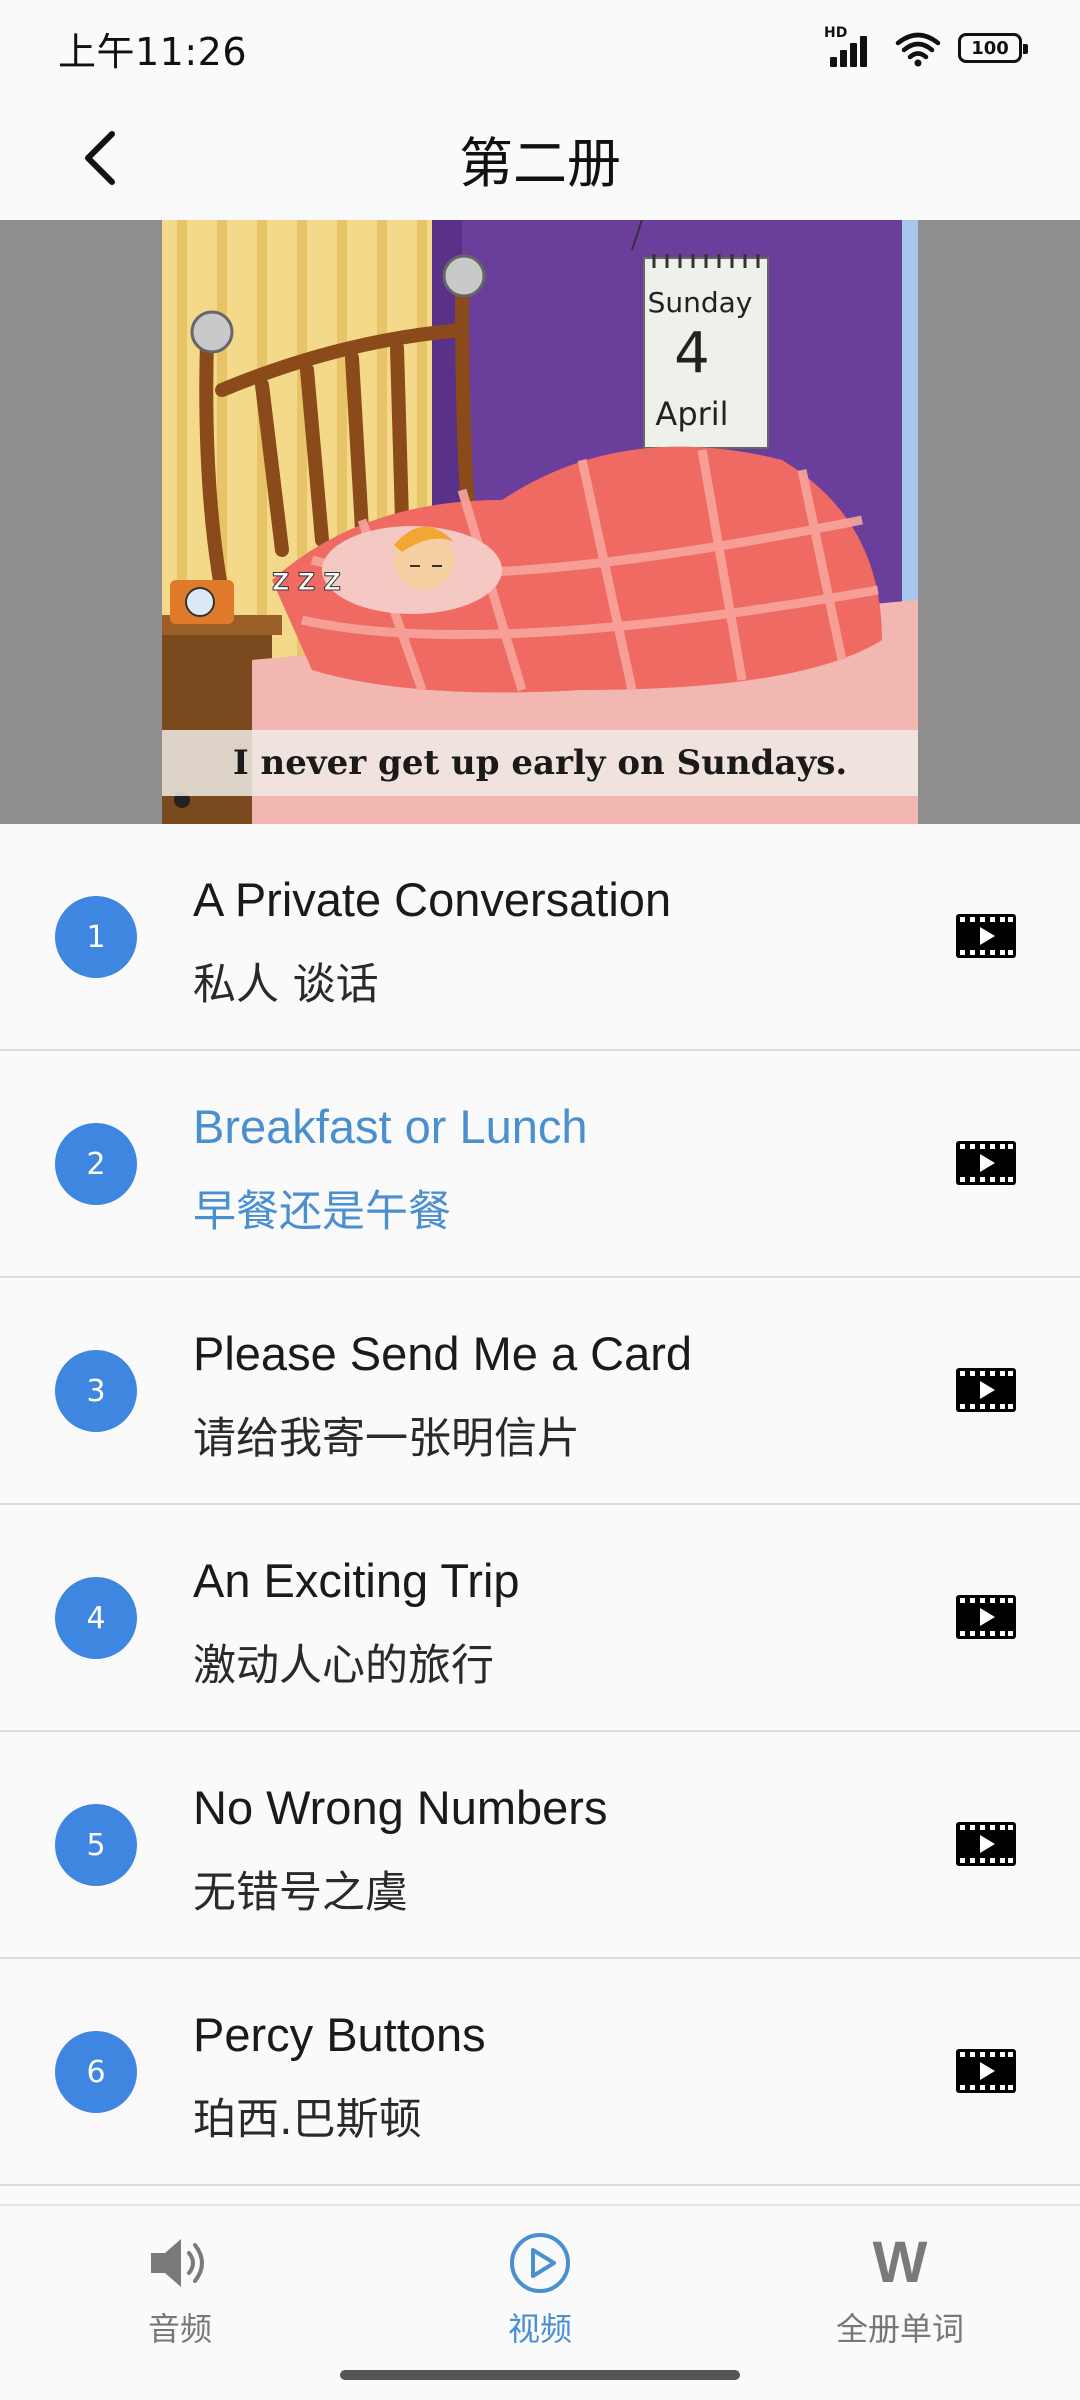  What do you see at coordinates (356, 1580) in the screenshot?
I see `lesson-title-en: An Exciting Trip` at bounding box center [356, 1580].